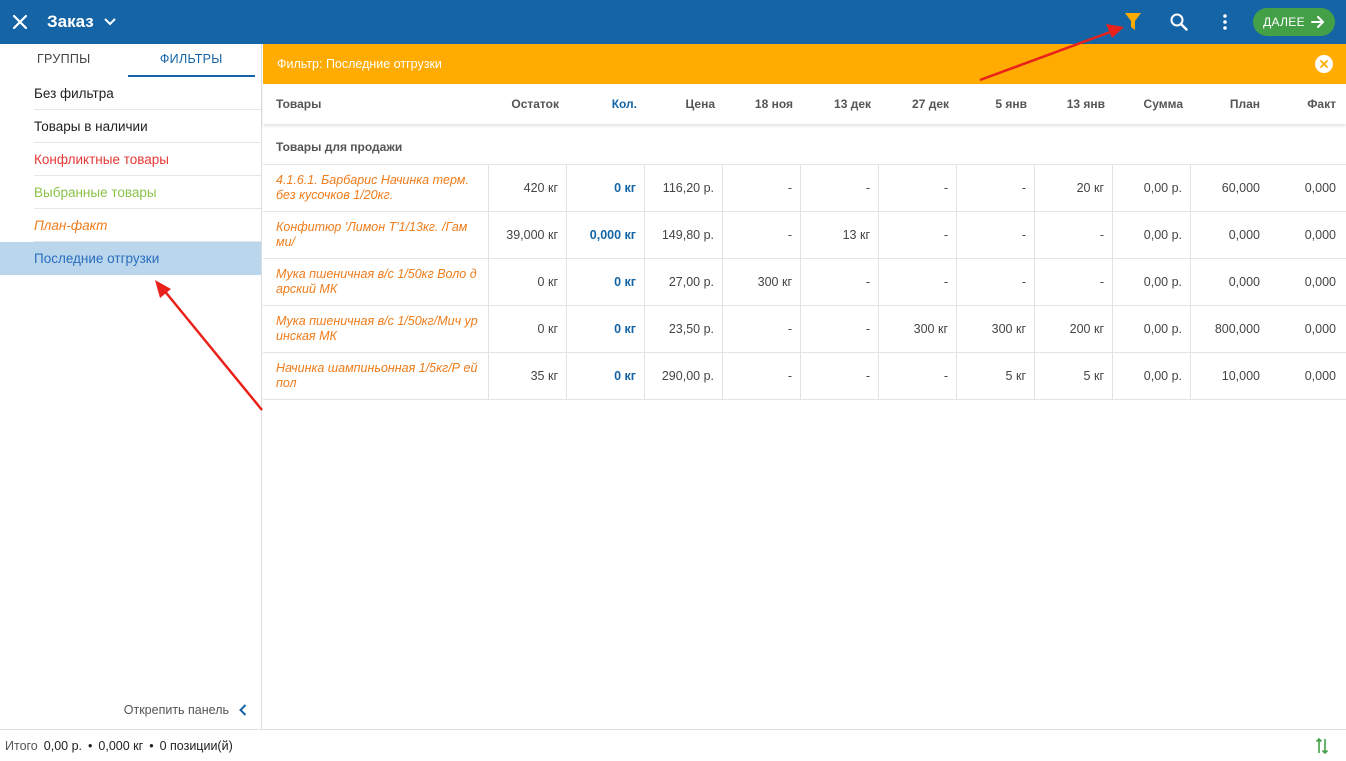 This screenshot has height=761, width=1346. What do you see at coordinates (1317, 22) in the screenshot?
I see `arrow-right-icon` at bounding box center [1317, 22].